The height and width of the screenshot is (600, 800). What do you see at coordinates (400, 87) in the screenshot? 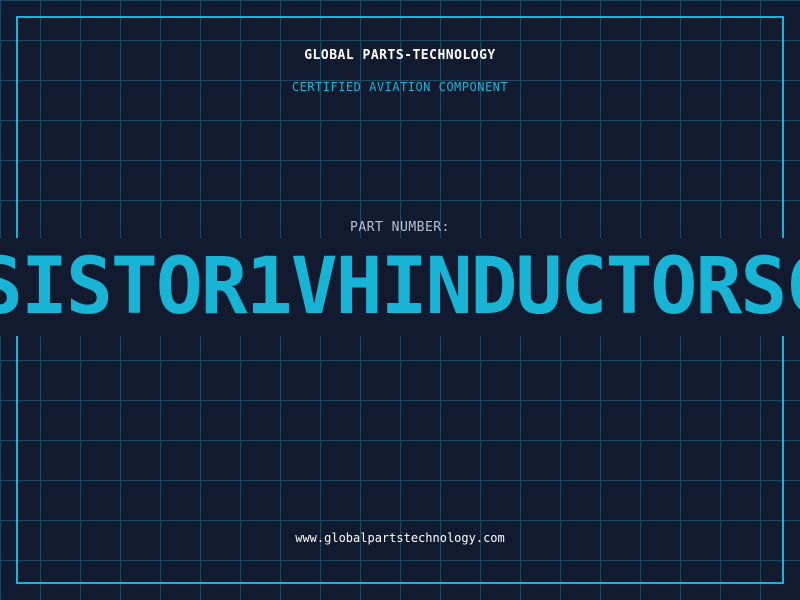
I see `certification-subtitle: CERTIFIED AVIATION COMPONENT` at bounding box center [400, 87].